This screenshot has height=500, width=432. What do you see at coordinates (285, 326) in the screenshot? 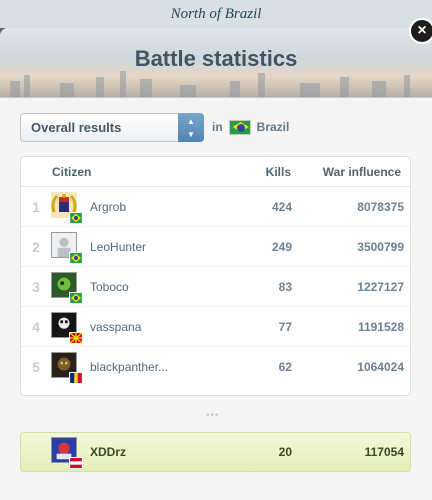
I see `kills-value: 77` at bounding box center [285, 326].